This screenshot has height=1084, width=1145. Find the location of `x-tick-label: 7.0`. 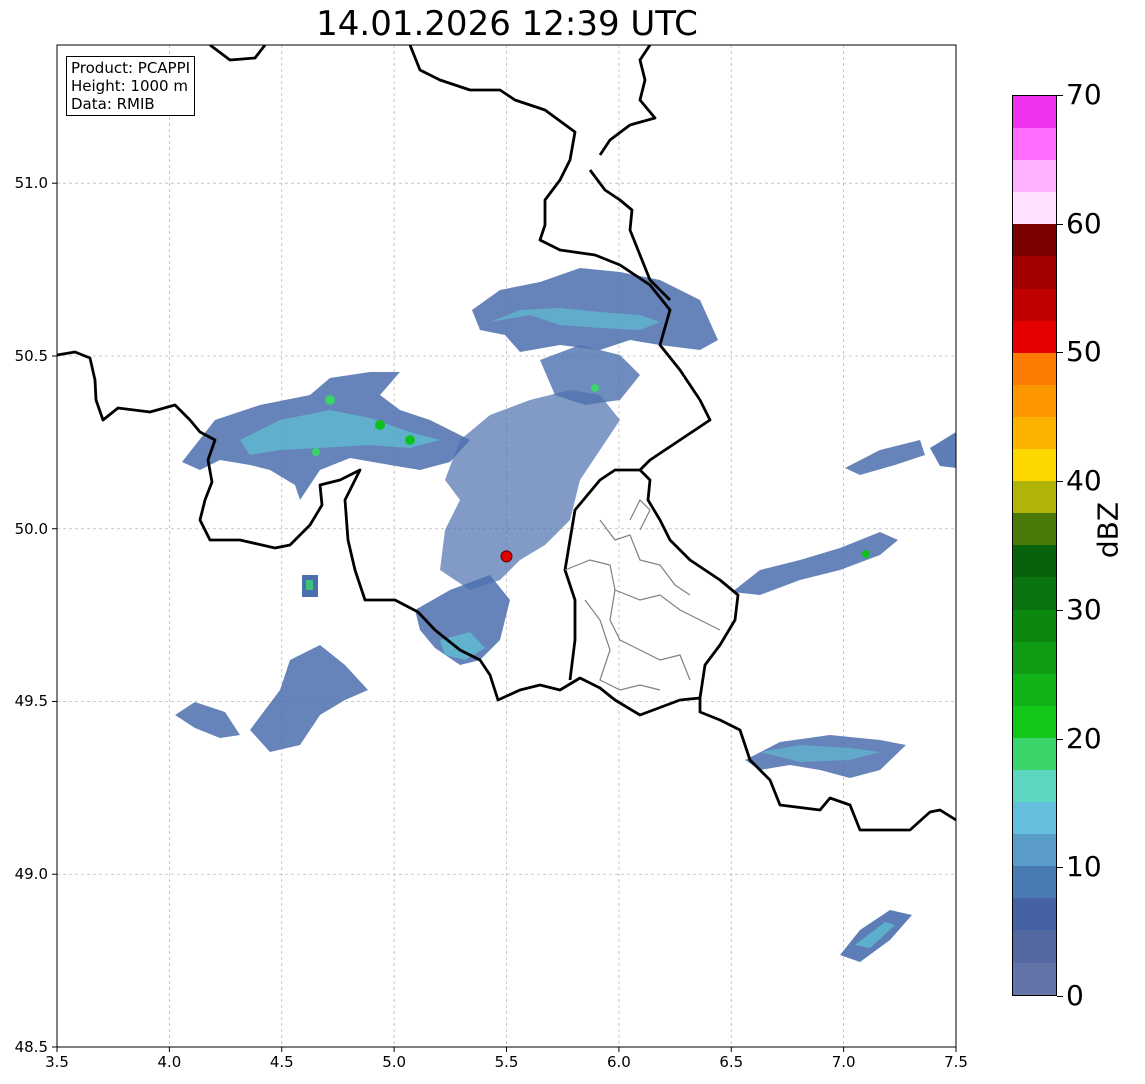

x-tick-label: 7.0 is located at coordinates (843, 1062).